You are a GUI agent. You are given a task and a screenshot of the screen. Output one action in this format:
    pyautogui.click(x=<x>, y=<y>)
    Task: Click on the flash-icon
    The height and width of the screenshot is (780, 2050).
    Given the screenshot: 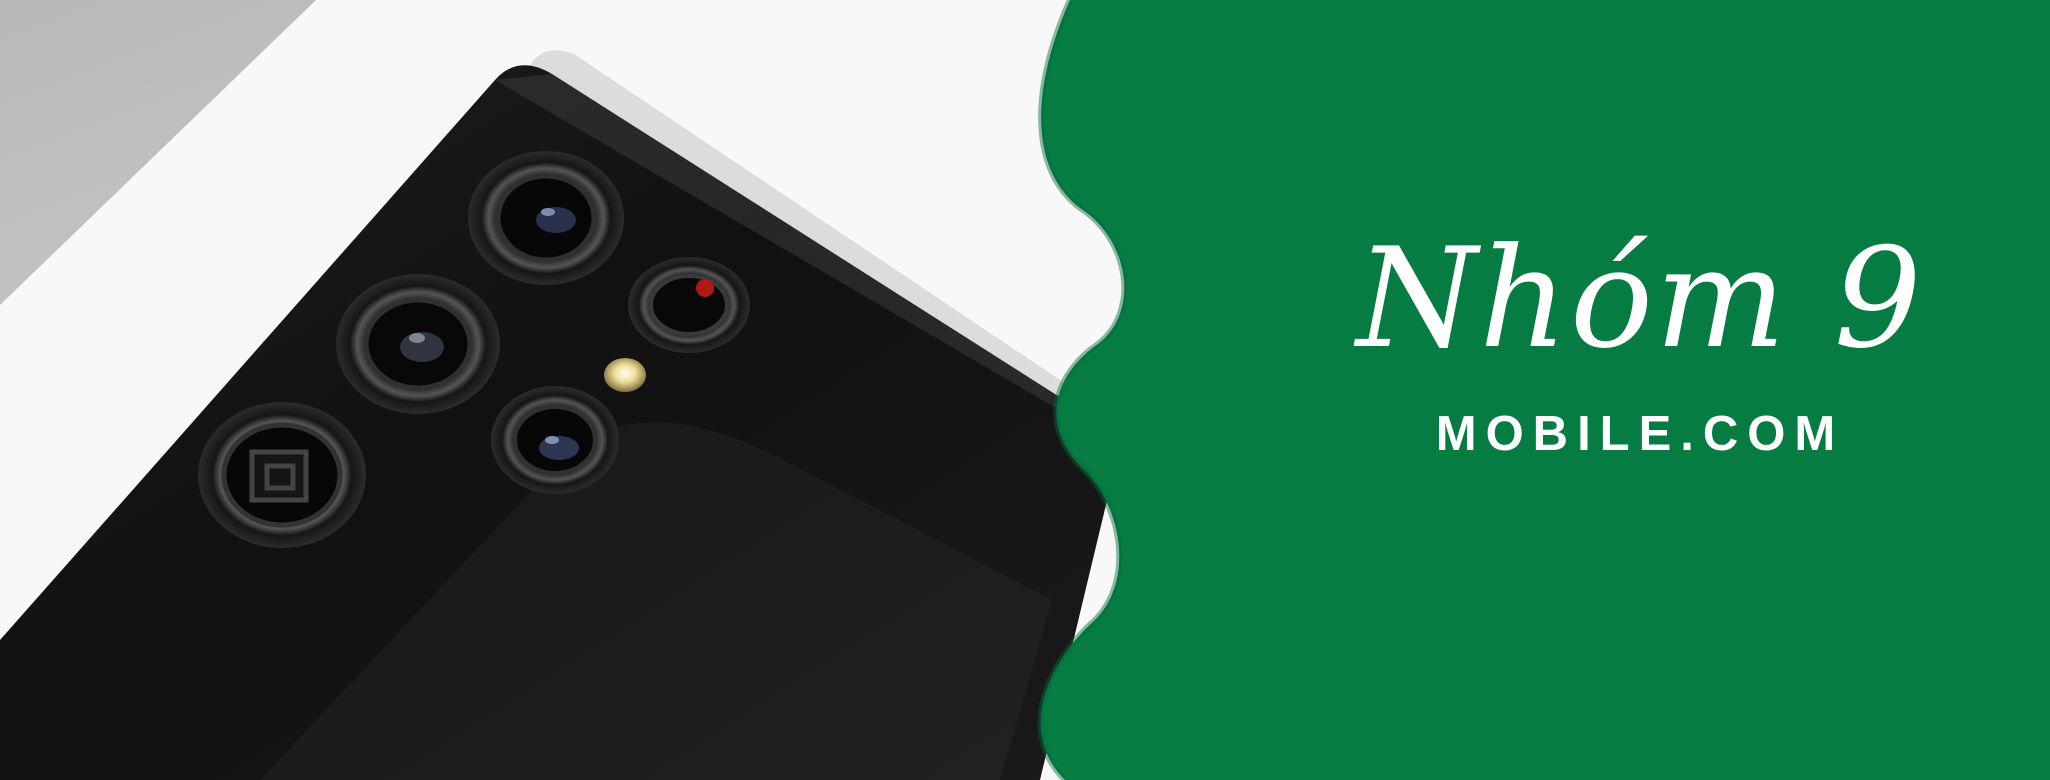 What is the action you would take?
    pyautogui.click(x=625, y=375)
    